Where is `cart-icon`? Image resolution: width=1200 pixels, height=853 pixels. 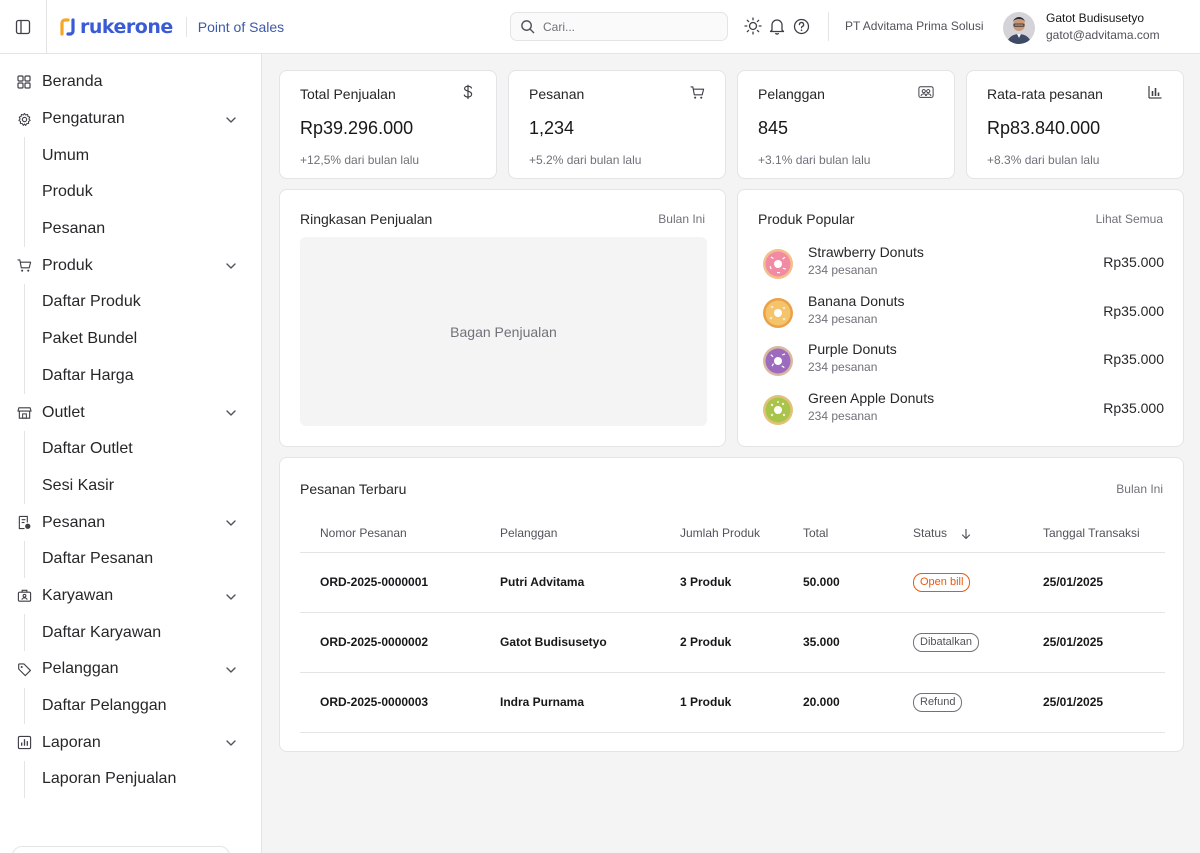
cart-icon is located at coordinates (24, 266).